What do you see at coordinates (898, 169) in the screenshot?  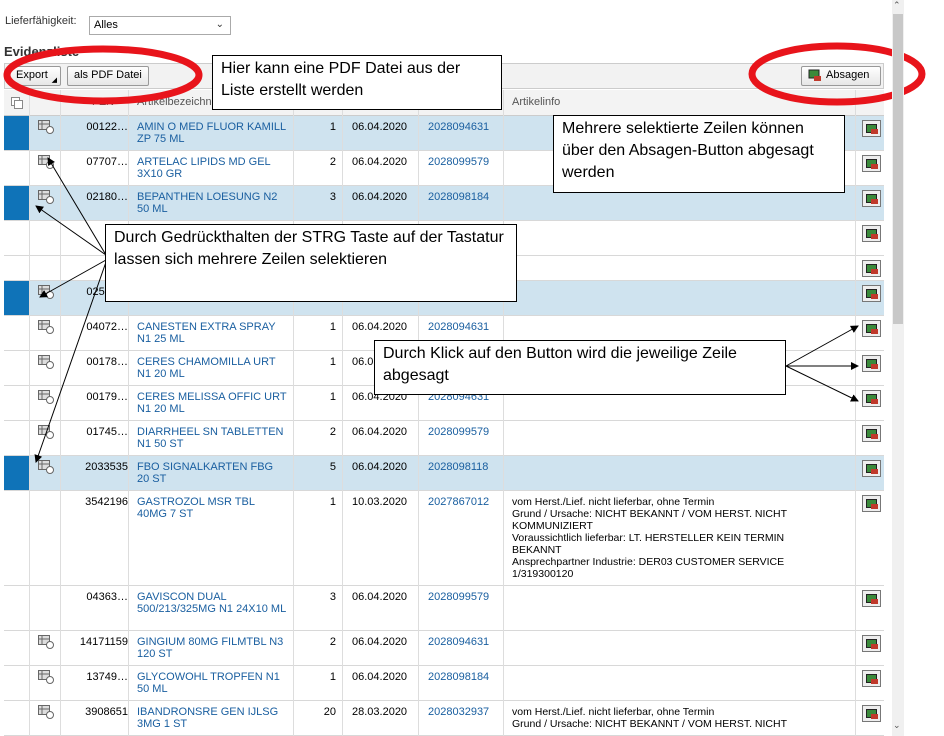 I see `scrollbar-thumb` at bounding box center [898, 169].